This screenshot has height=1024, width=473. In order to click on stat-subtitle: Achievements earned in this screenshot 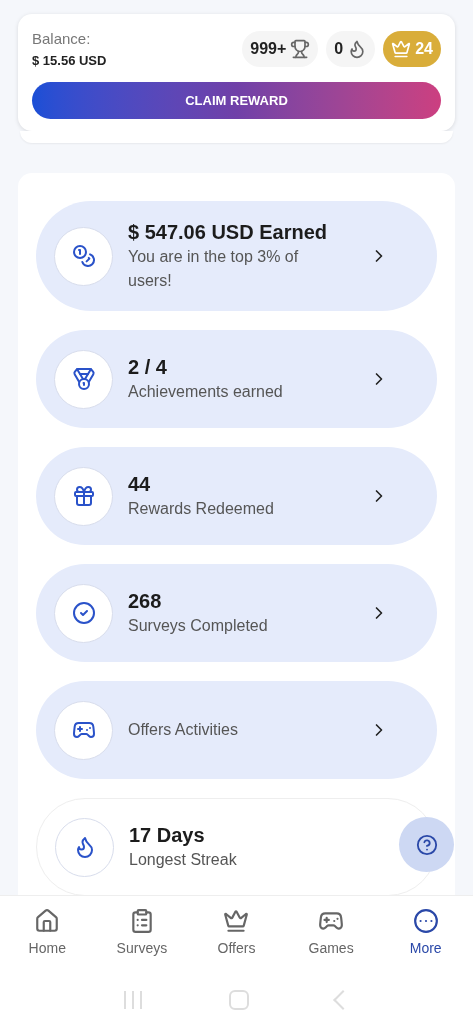, I will do `click(206, 392)`.